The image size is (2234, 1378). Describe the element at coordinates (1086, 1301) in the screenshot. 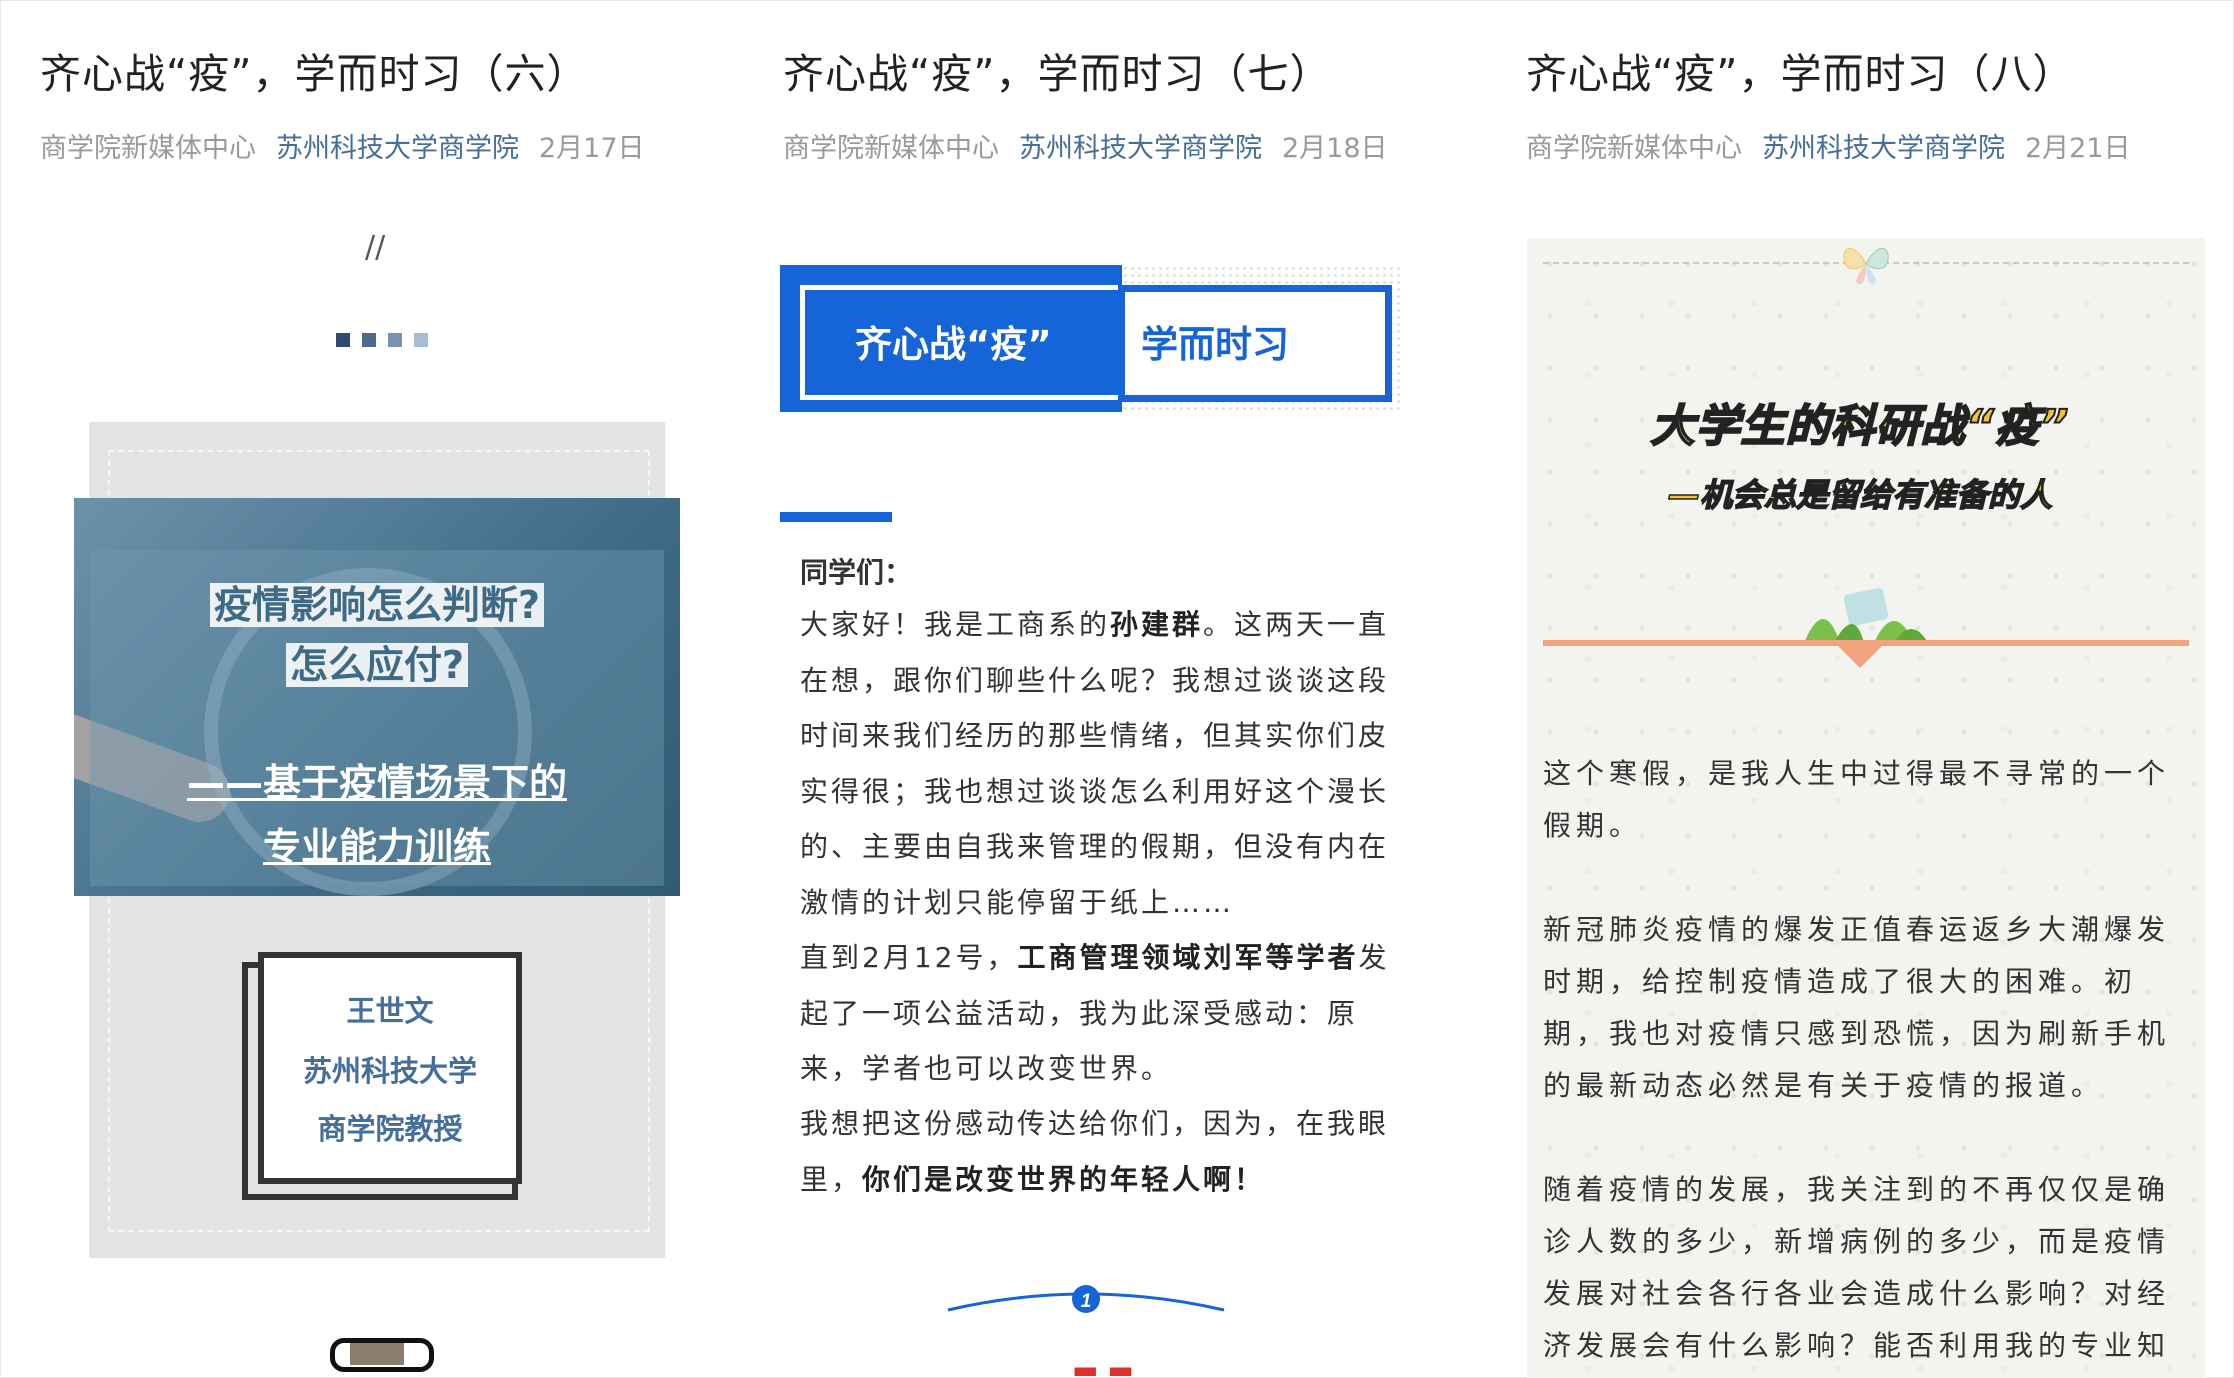

I see `section-number: 1` at that location.